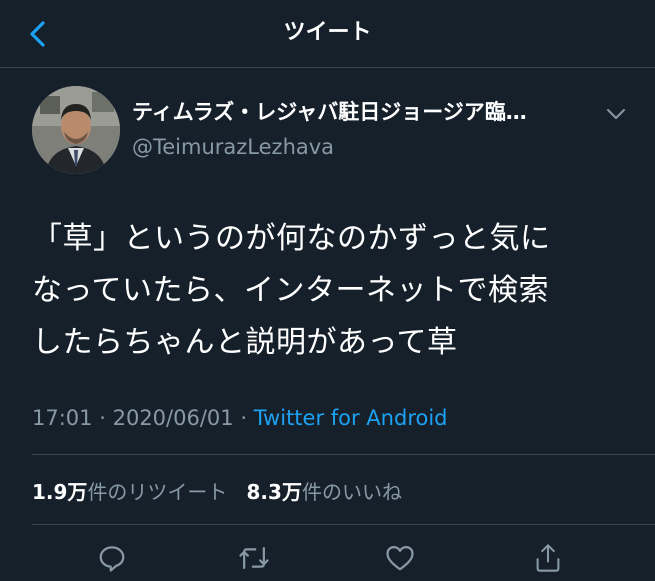 This screenshot has height=581, width=655. I want to click on likes-label: 件のいいね, so click(351, 492).